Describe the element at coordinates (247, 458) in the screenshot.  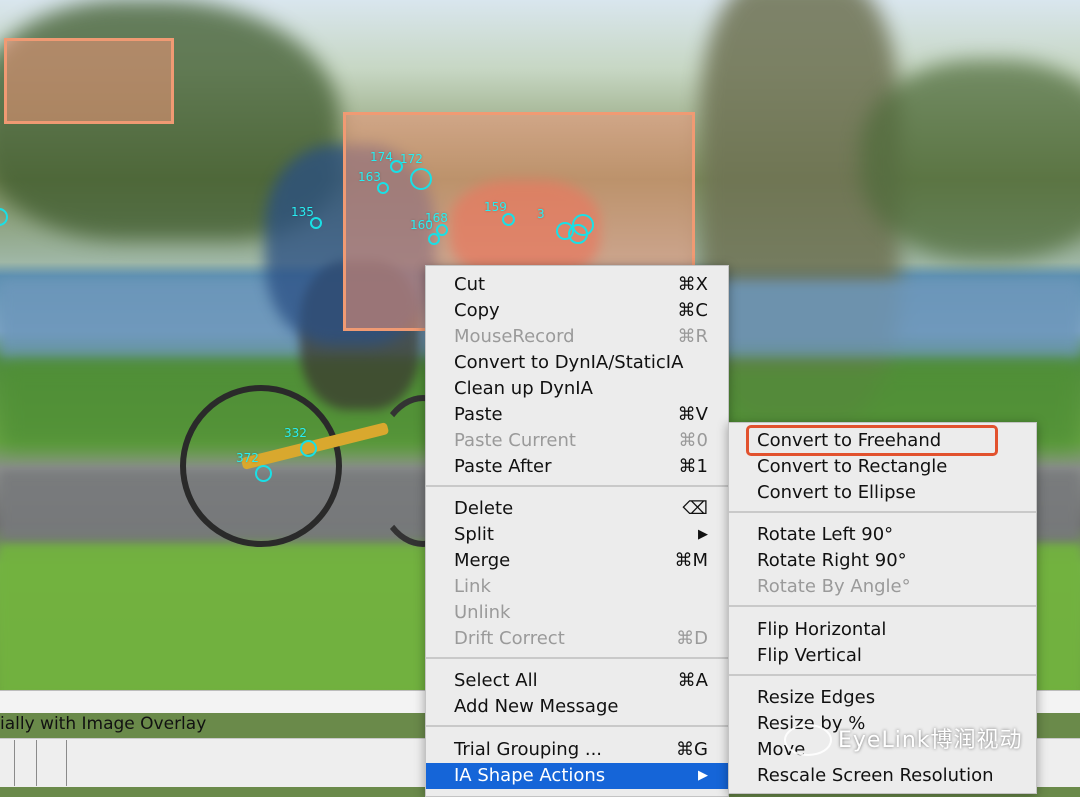
I see `fixation-label: 372` at that location.